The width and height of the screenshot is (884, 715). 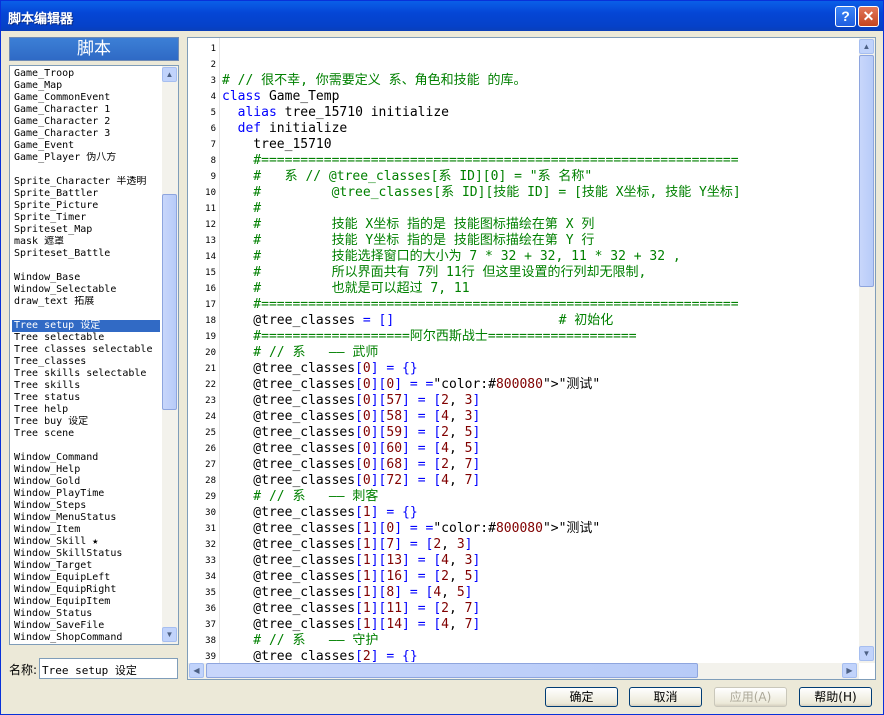 What do you see at coordinates (351, 465) in the screenshot?
I see `code-line: @tree_classes[0][68] = [2, 7]` at bounding box center [351, 465].